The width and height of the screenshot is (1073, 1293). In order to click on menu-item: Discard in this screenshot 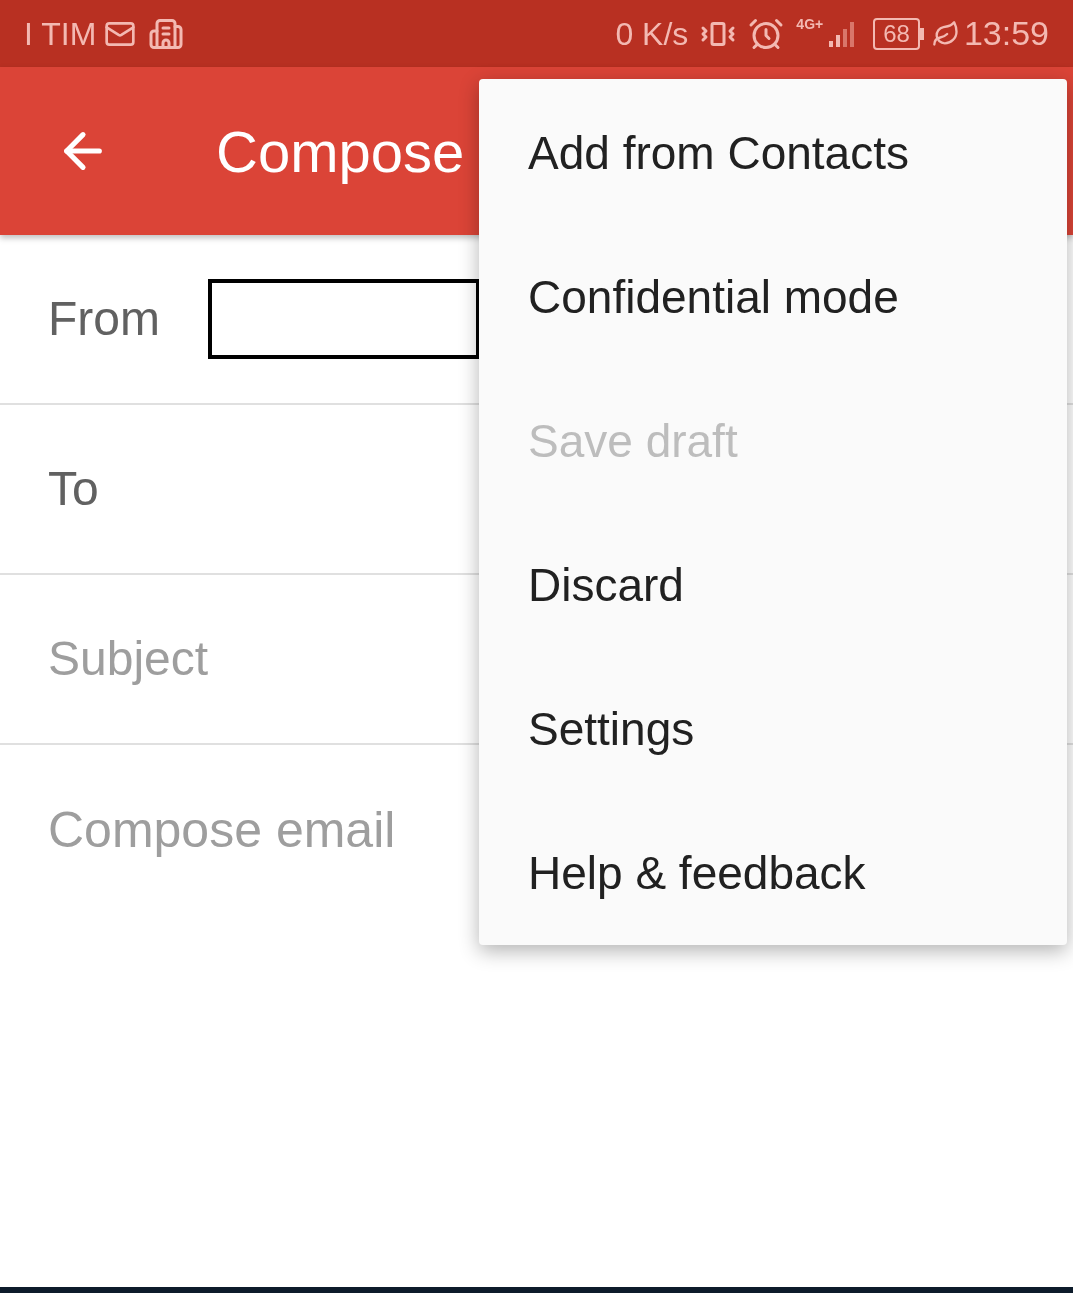, I will do `click(773, 585)`.